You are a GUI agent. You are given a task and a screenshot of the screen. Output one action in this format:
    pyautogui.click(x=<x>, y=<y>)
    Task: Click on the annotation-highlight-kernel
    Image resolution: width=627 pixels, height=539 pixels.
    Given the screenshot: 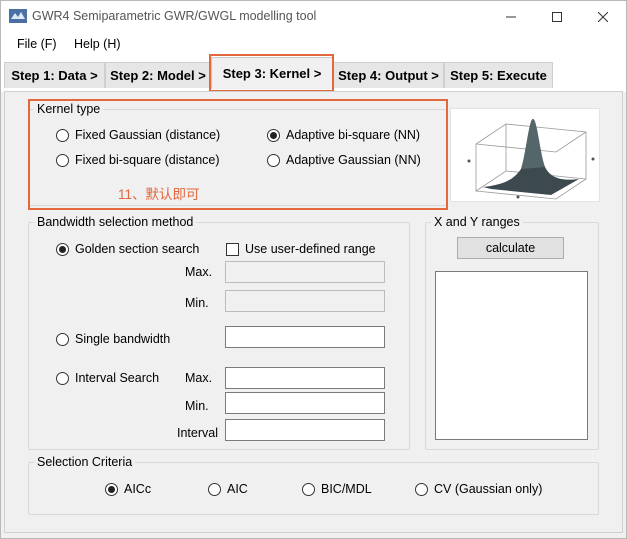 What is the action you would take?
    pyautogui.click(x=238, y=154)
    